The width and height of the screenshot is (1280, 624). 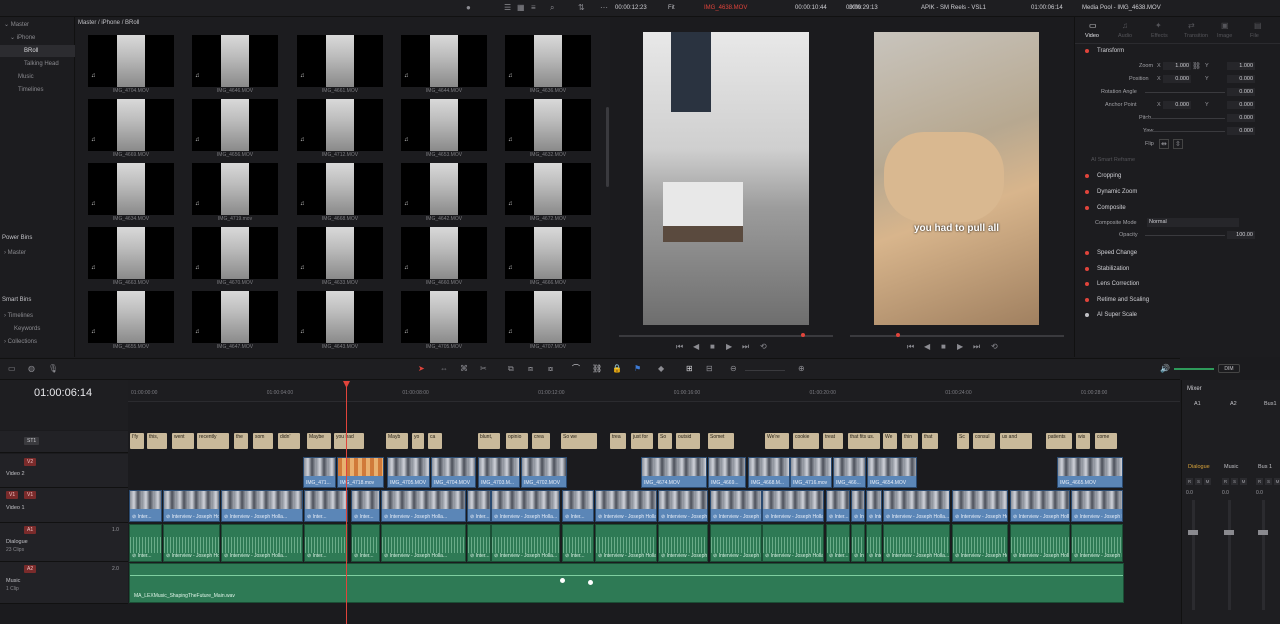 What do you see at coordinates (626, 583) in the screenshot?
I see `music-clip: MA_LEXMusic_ShapingTheFuture_Main.wav` at bounding box center [626, 583].